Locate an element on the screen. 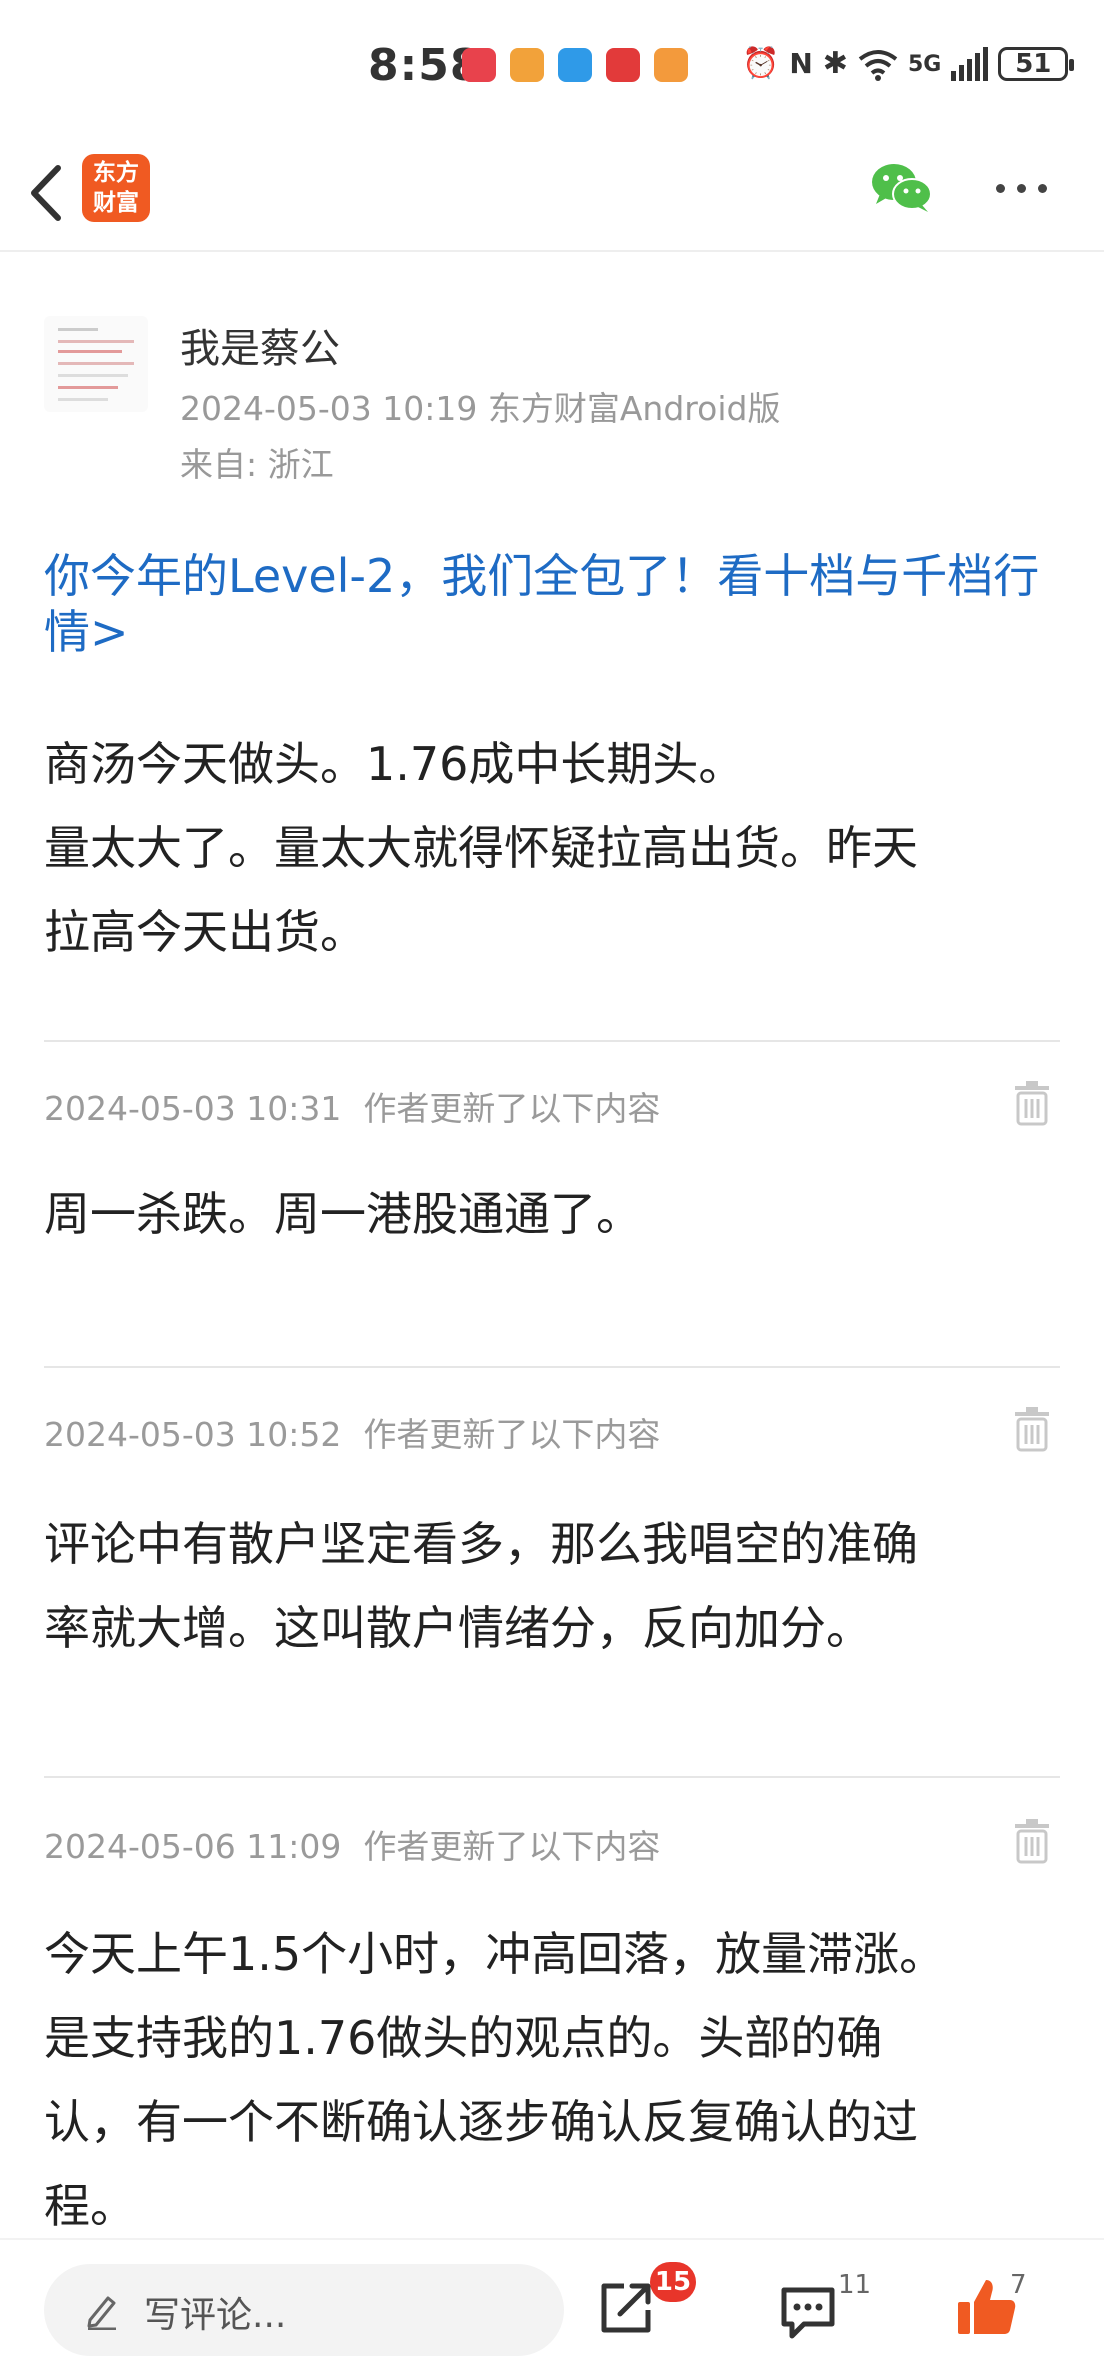 The width and height of the screenshot is (1104, 2378). system-indicators: ⏰ N ✱ 5G 51 is located at coordinates (908, 64).